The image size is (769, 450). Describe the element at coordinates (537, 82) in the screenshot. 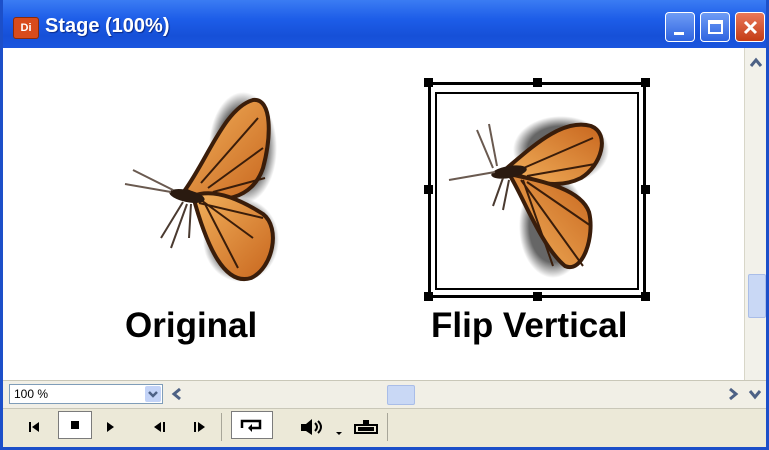

I see `resize-handle-top-middle` at that location.